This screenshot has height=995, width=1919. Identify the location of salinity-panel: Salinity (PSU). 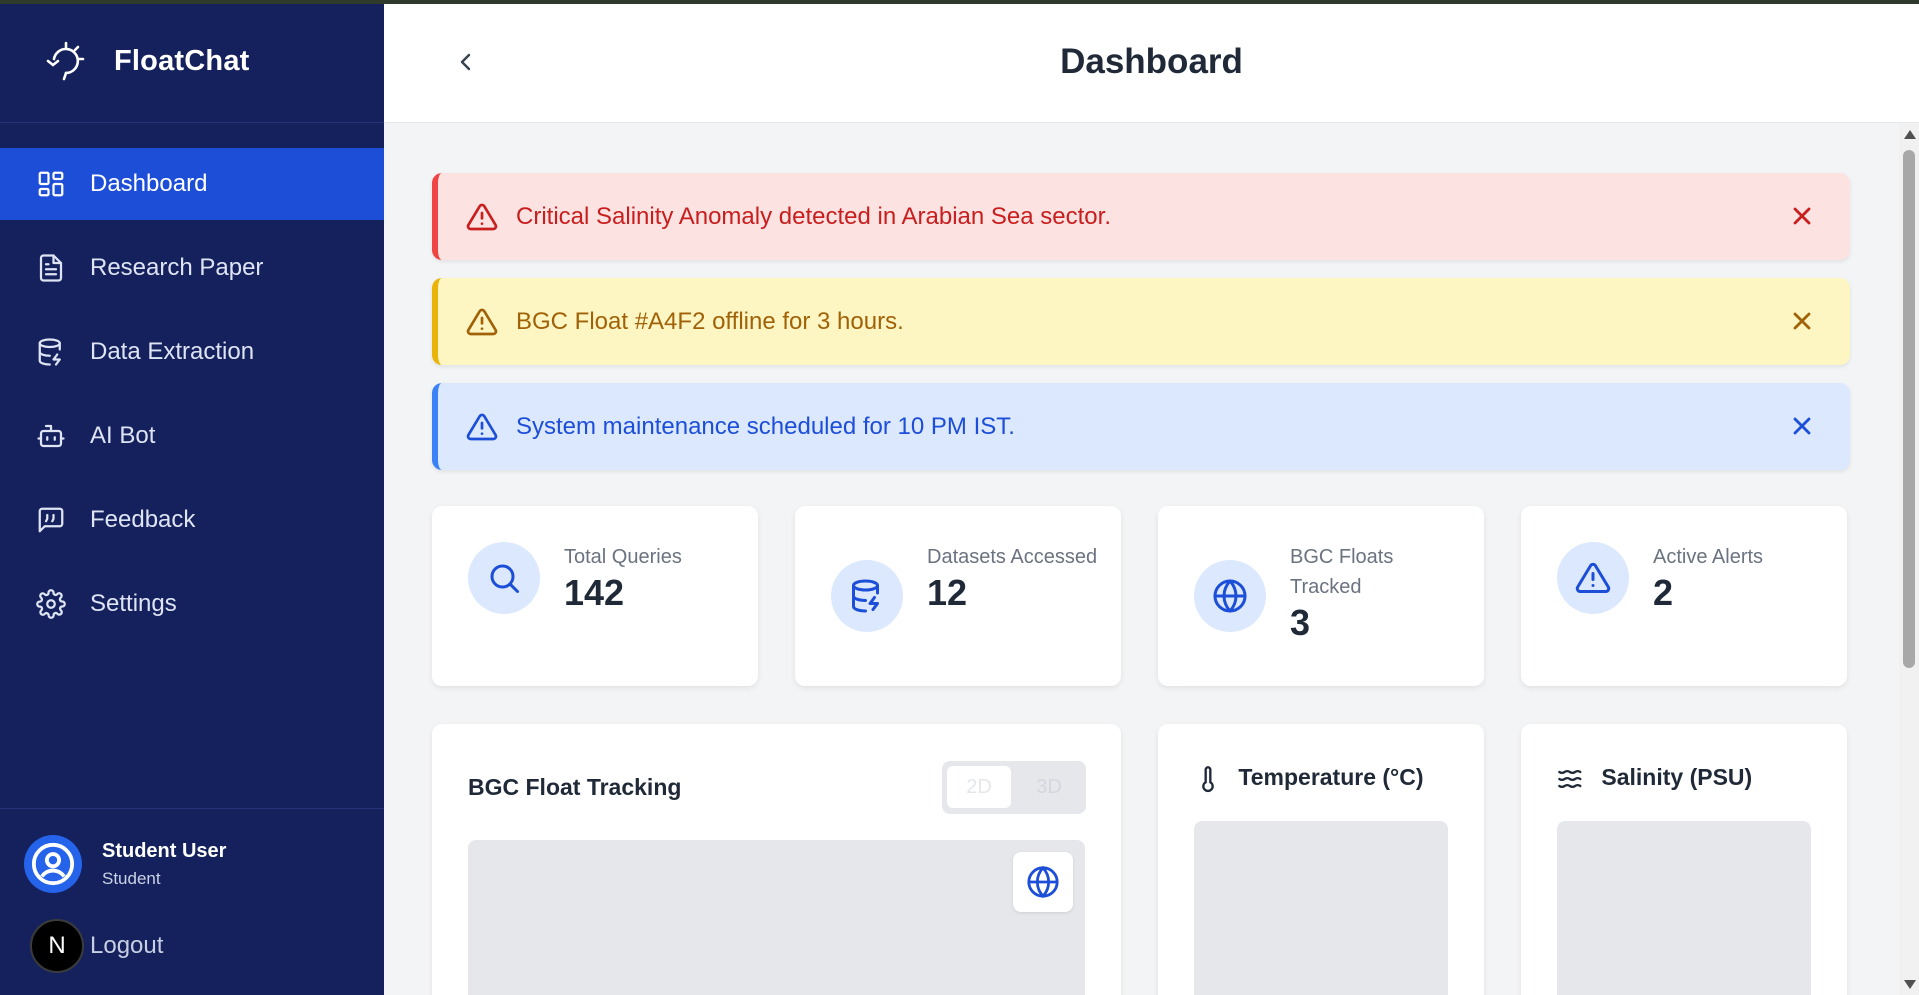
(1684, 859).